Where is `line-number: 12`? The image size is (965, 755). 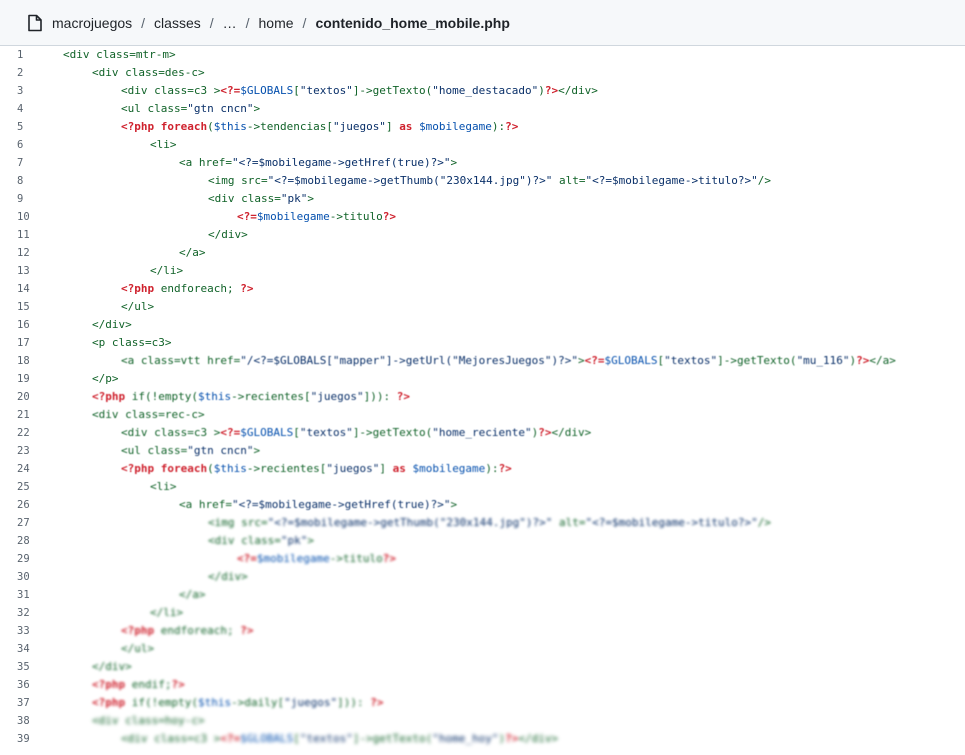 line-number: 12 is located at coordinates (24, 253).